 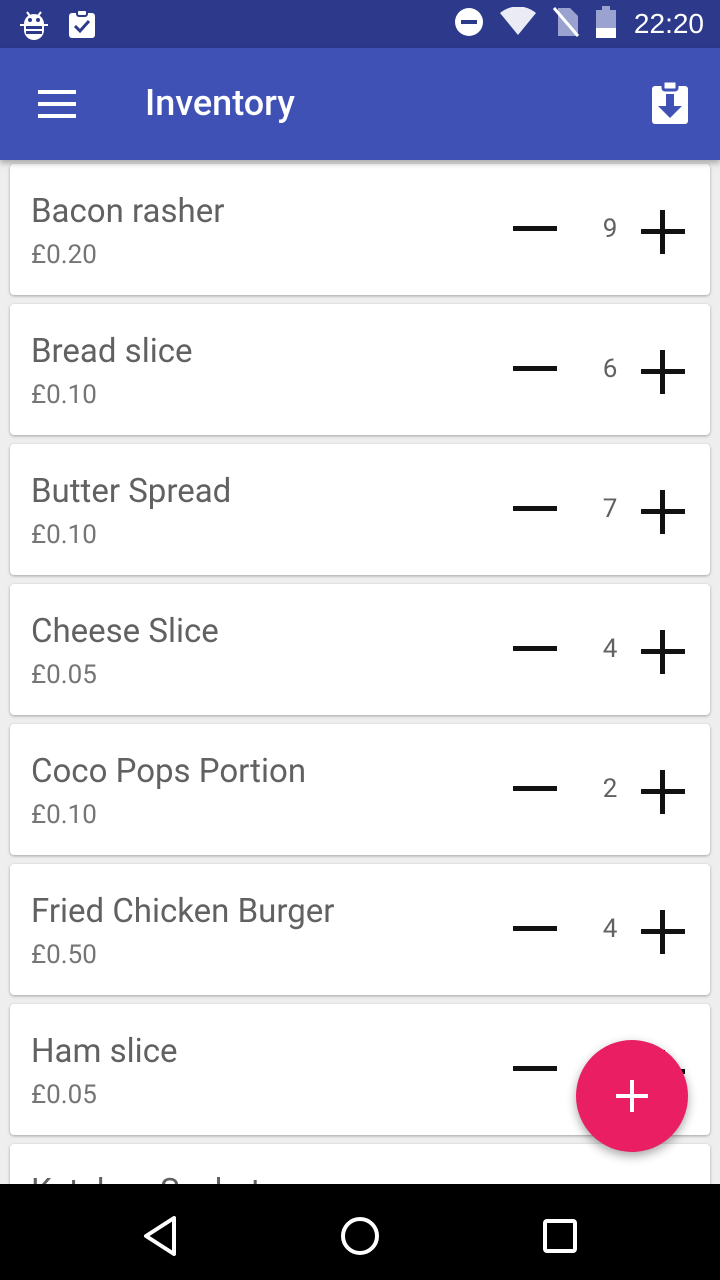 I want to click on add-item-button, so click(x=632, y=1096).